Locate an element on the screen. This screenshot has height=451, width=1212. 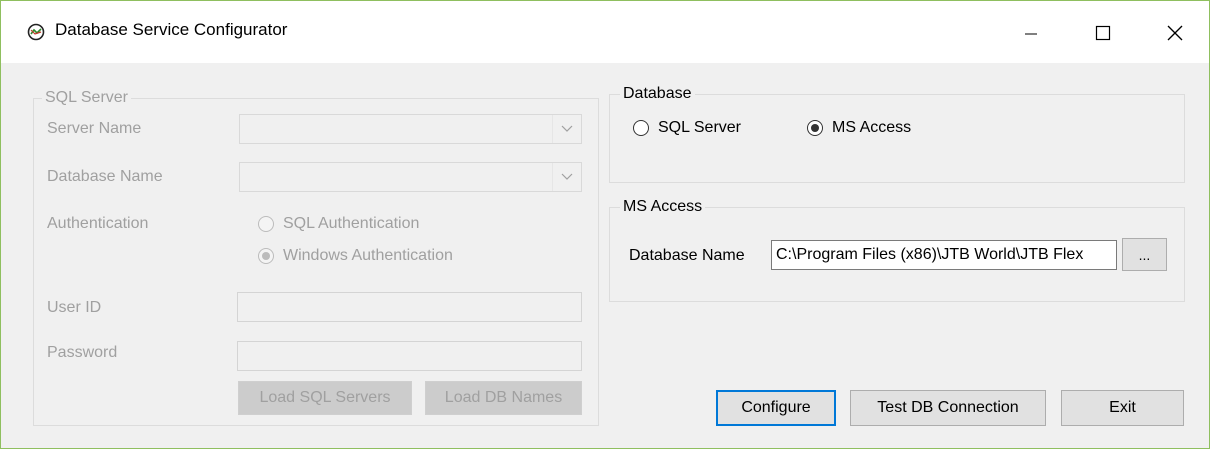
minimize-icon is located at coordinates (1031, 34).